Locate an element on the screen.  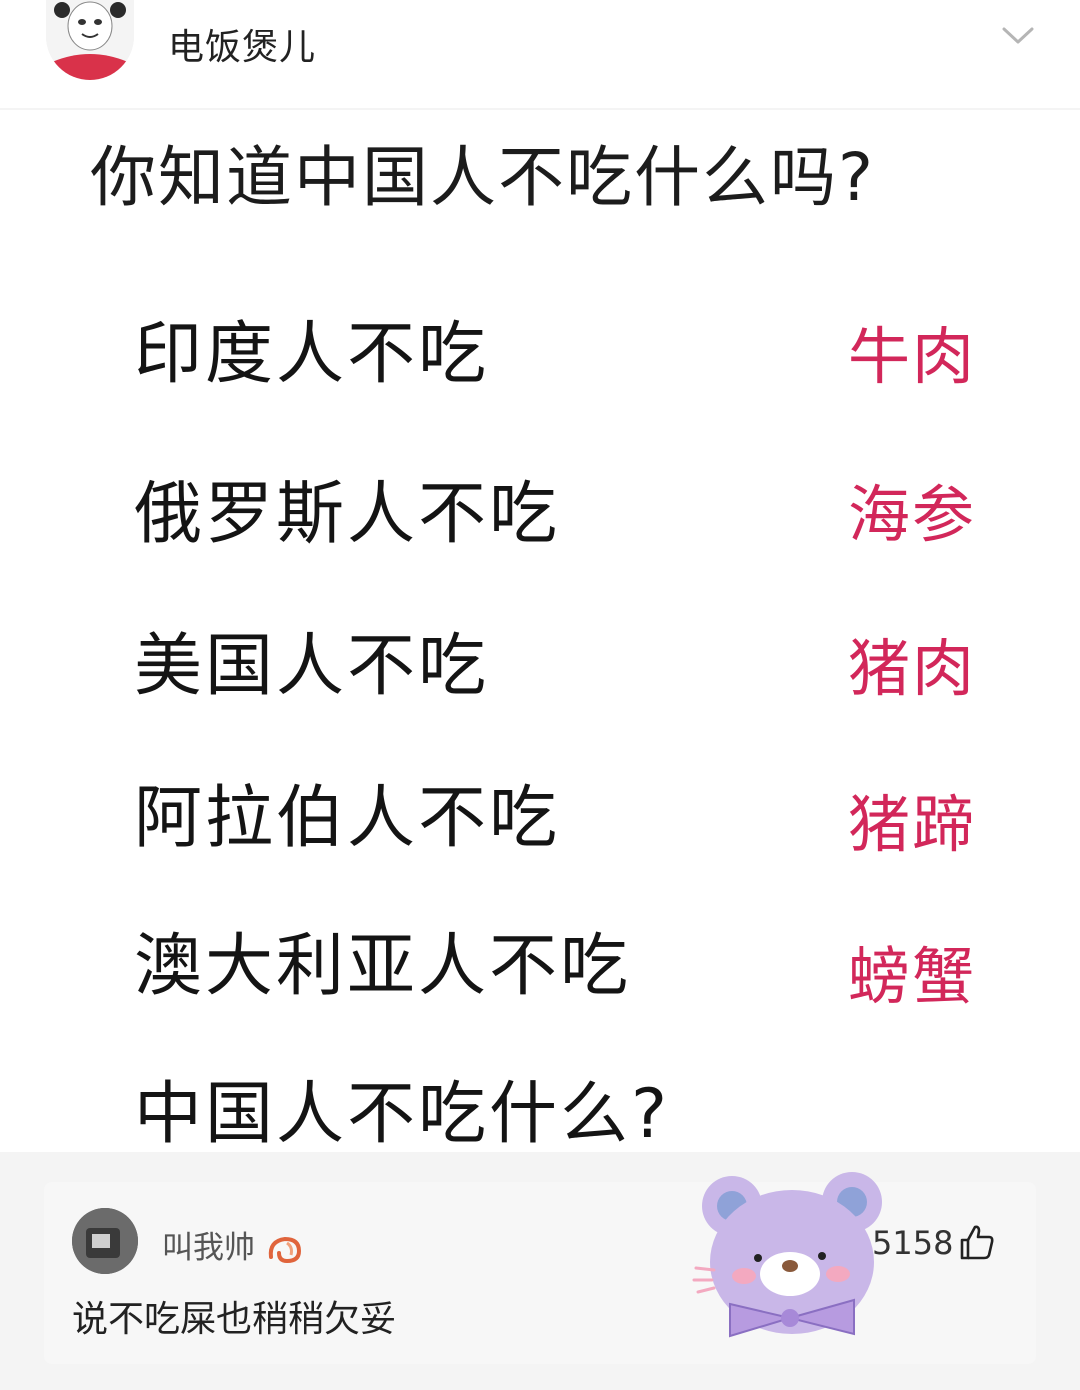
row-left-russia: 俄罗斯人不吃 is located at coordinates (347, 514).